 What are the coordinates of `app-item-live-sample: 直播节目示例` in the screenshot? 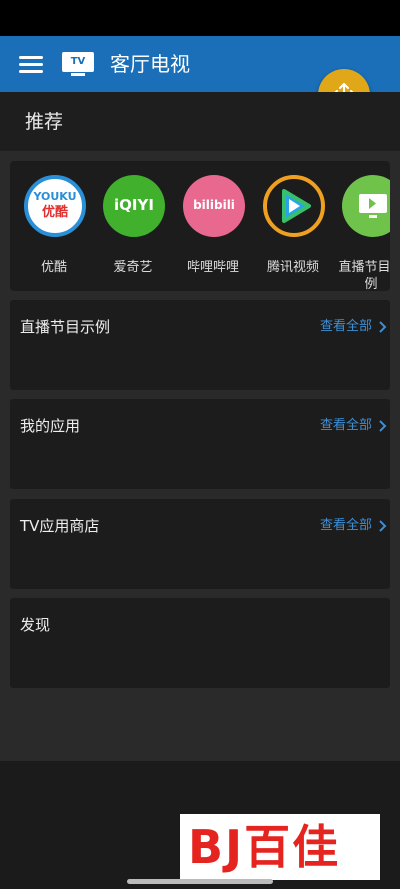 It's located at (361, 233).